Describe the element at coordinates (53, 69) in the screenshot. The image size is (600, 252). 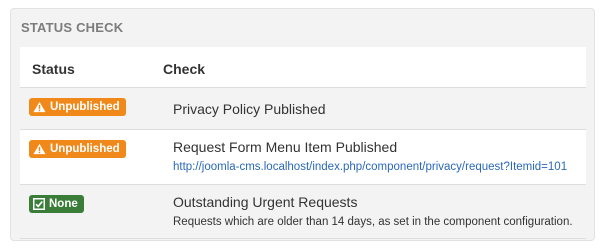
I see `column-header-status: Status` at that location.